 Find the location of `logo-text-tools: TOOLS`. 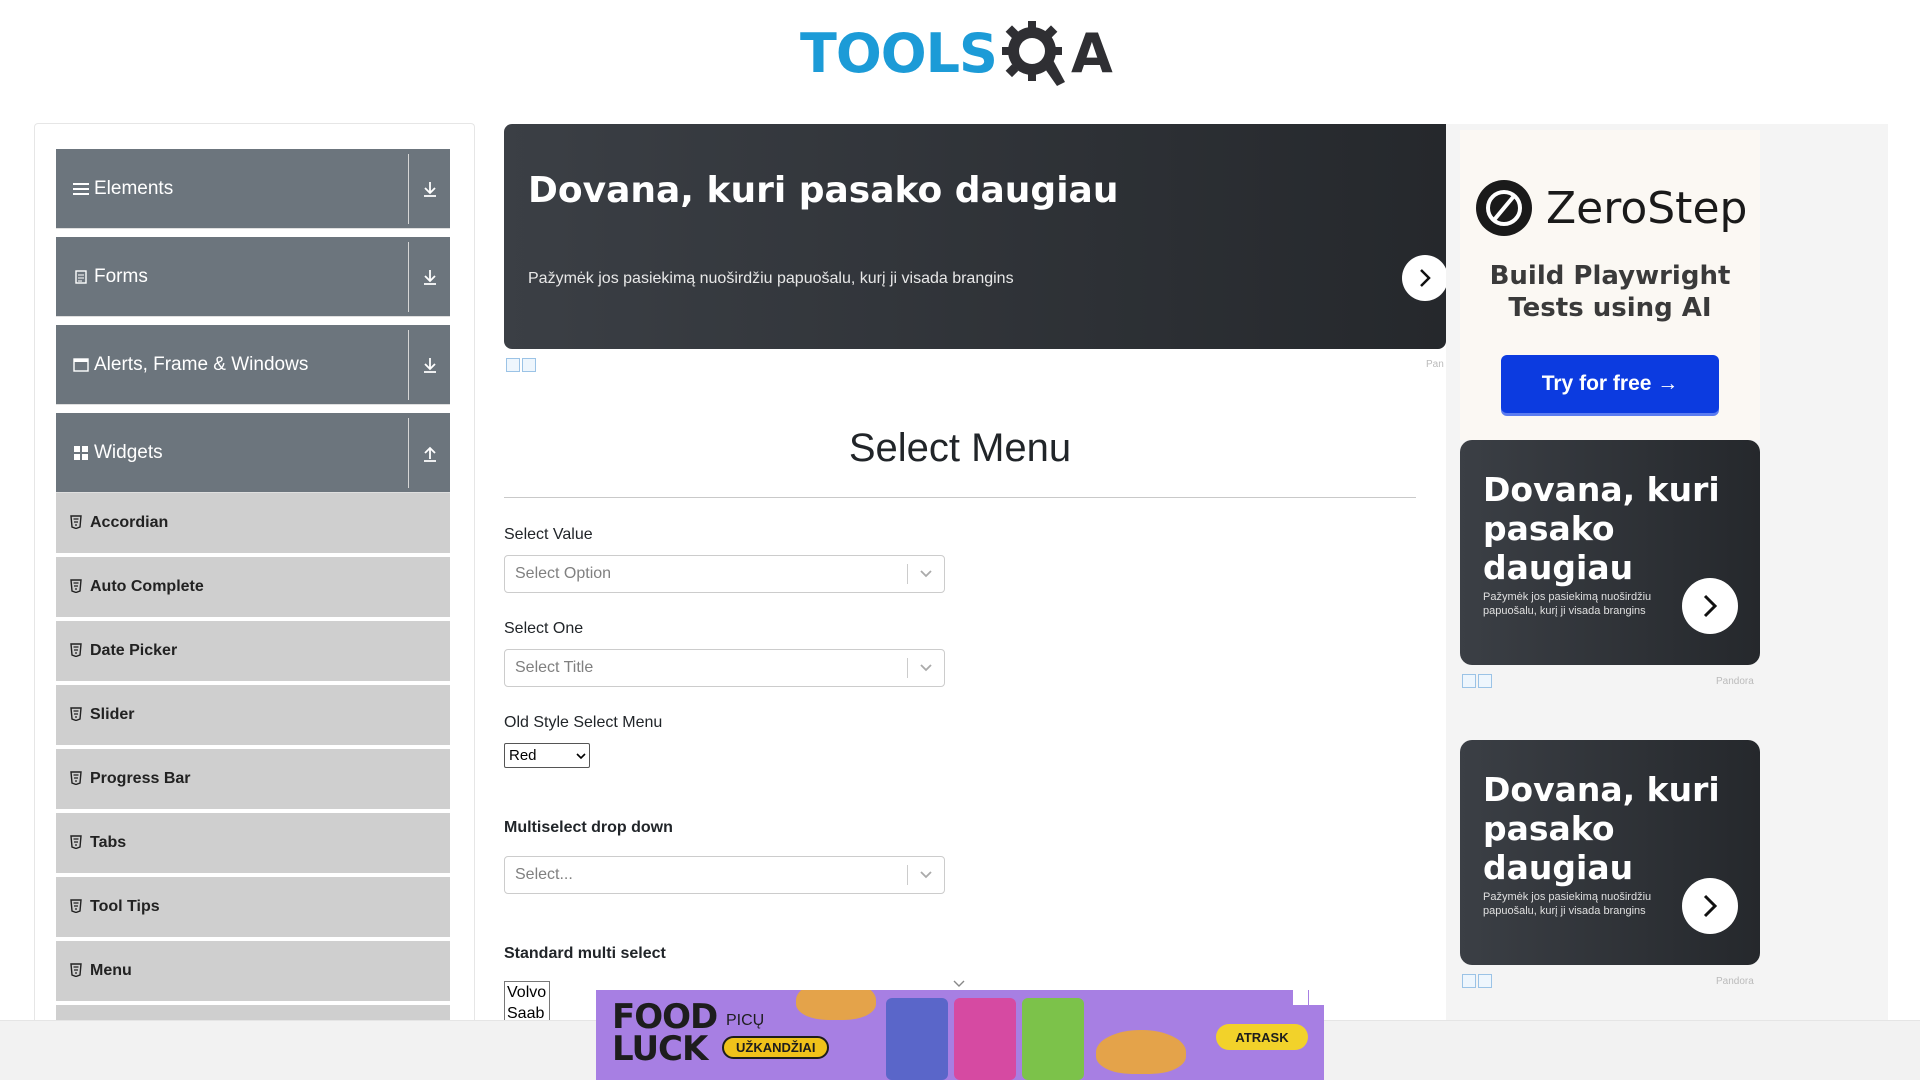

logo-text-tools: TOOLS is located at coordinates (899, 53).